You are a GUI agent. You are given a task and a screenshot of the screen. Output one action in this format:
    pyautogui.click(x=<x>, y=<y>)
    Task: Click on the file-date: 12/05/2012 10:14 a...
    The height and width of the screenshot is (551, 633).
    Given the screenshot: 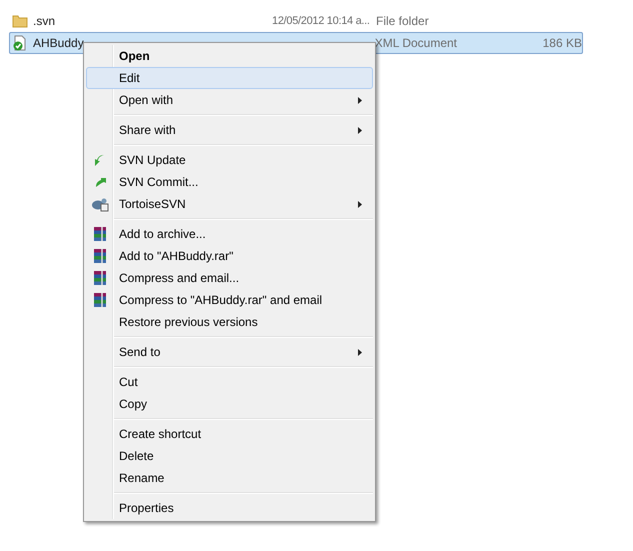 What is the action you would take?
    pyautogui.click(x=321, y=21)
    